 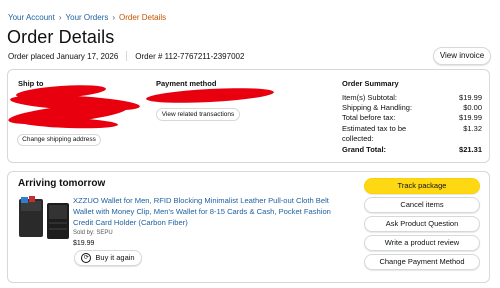 I want to click on summary-row: Estimated tax to be $1.32, so click(x=412, y=129).